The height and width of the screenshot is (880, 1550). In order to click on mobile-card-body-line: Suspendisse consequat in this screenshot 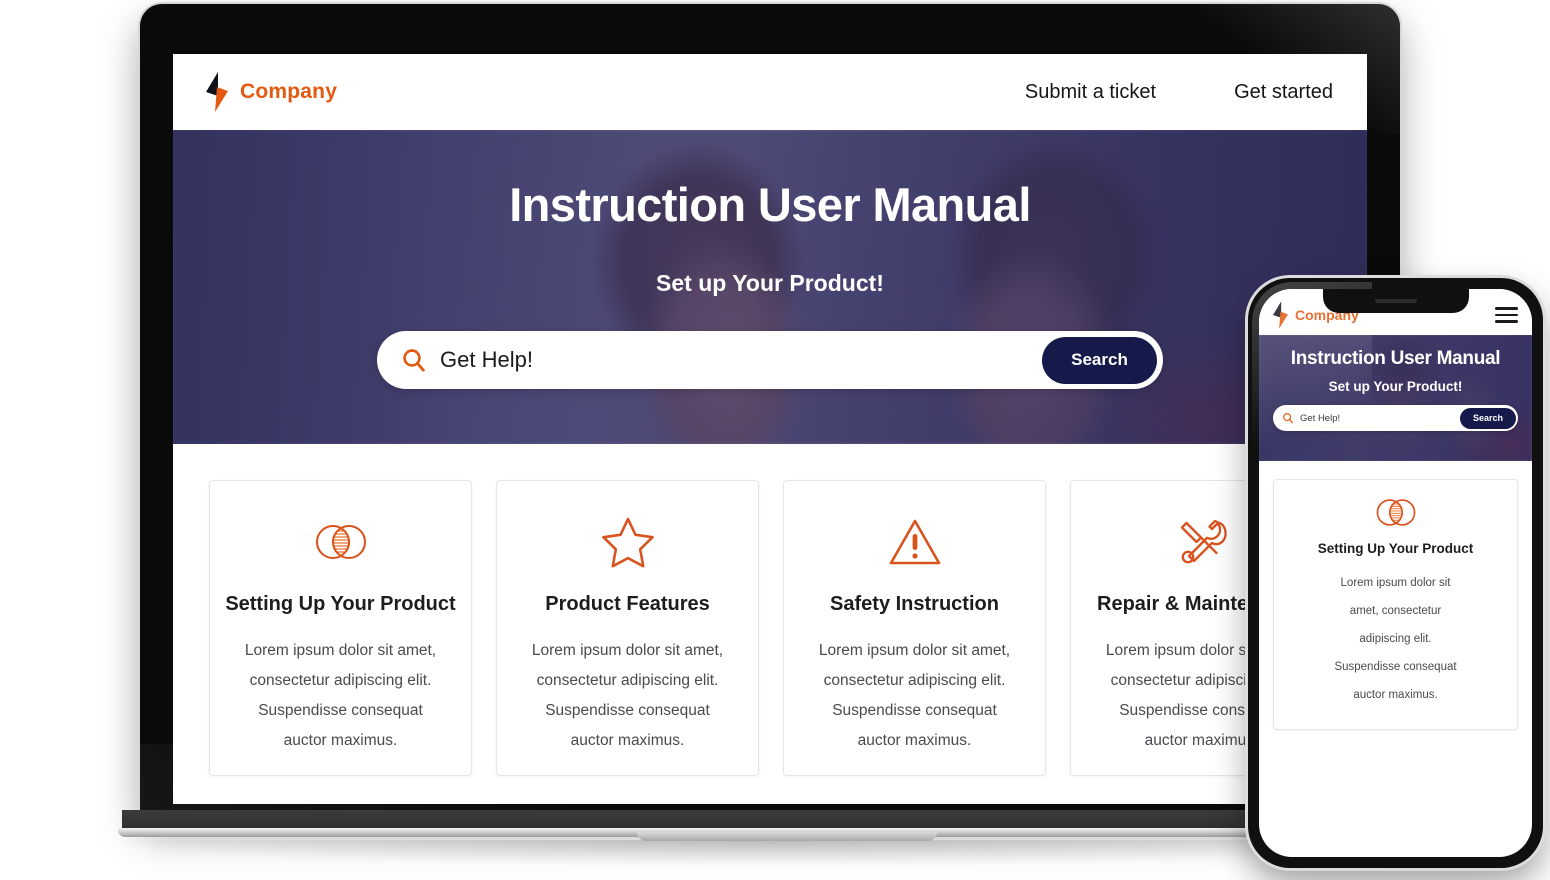, I will do `click(1395, 667)`.